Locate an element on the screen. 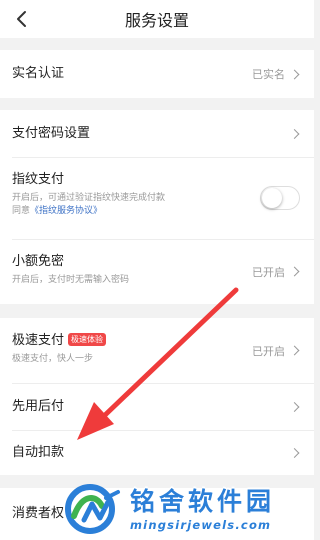  page-title: 服务设置 is located at coordinates (156, 20).